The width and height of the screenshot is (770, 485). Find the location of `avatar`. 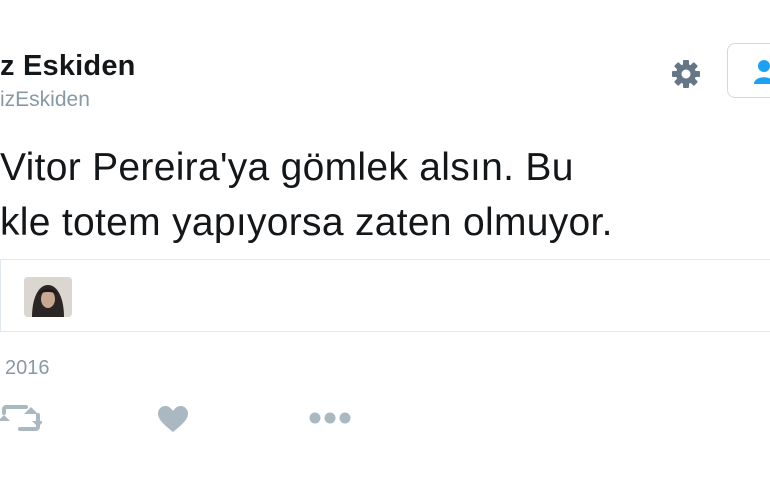

avatar is located at coordinates (48, 297).